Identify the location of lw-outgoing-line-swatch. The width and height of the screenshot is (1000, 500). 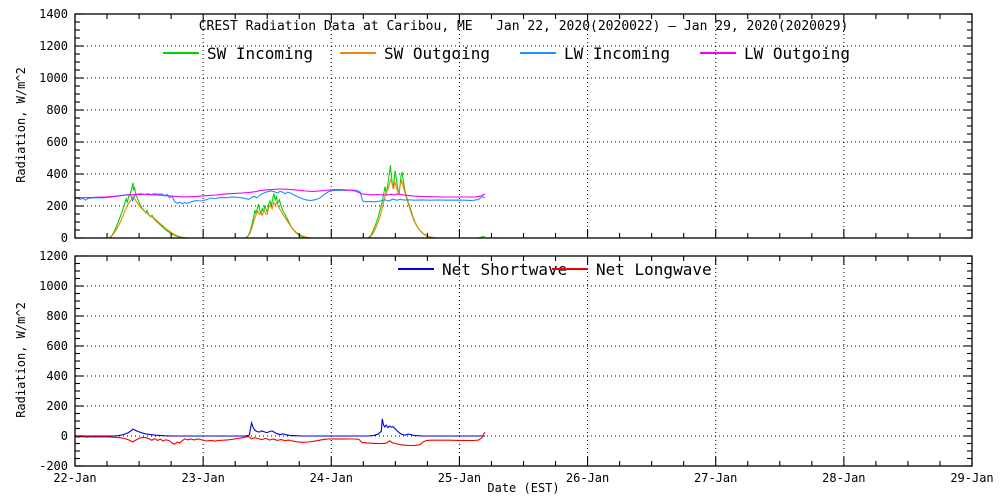
(718, 53).